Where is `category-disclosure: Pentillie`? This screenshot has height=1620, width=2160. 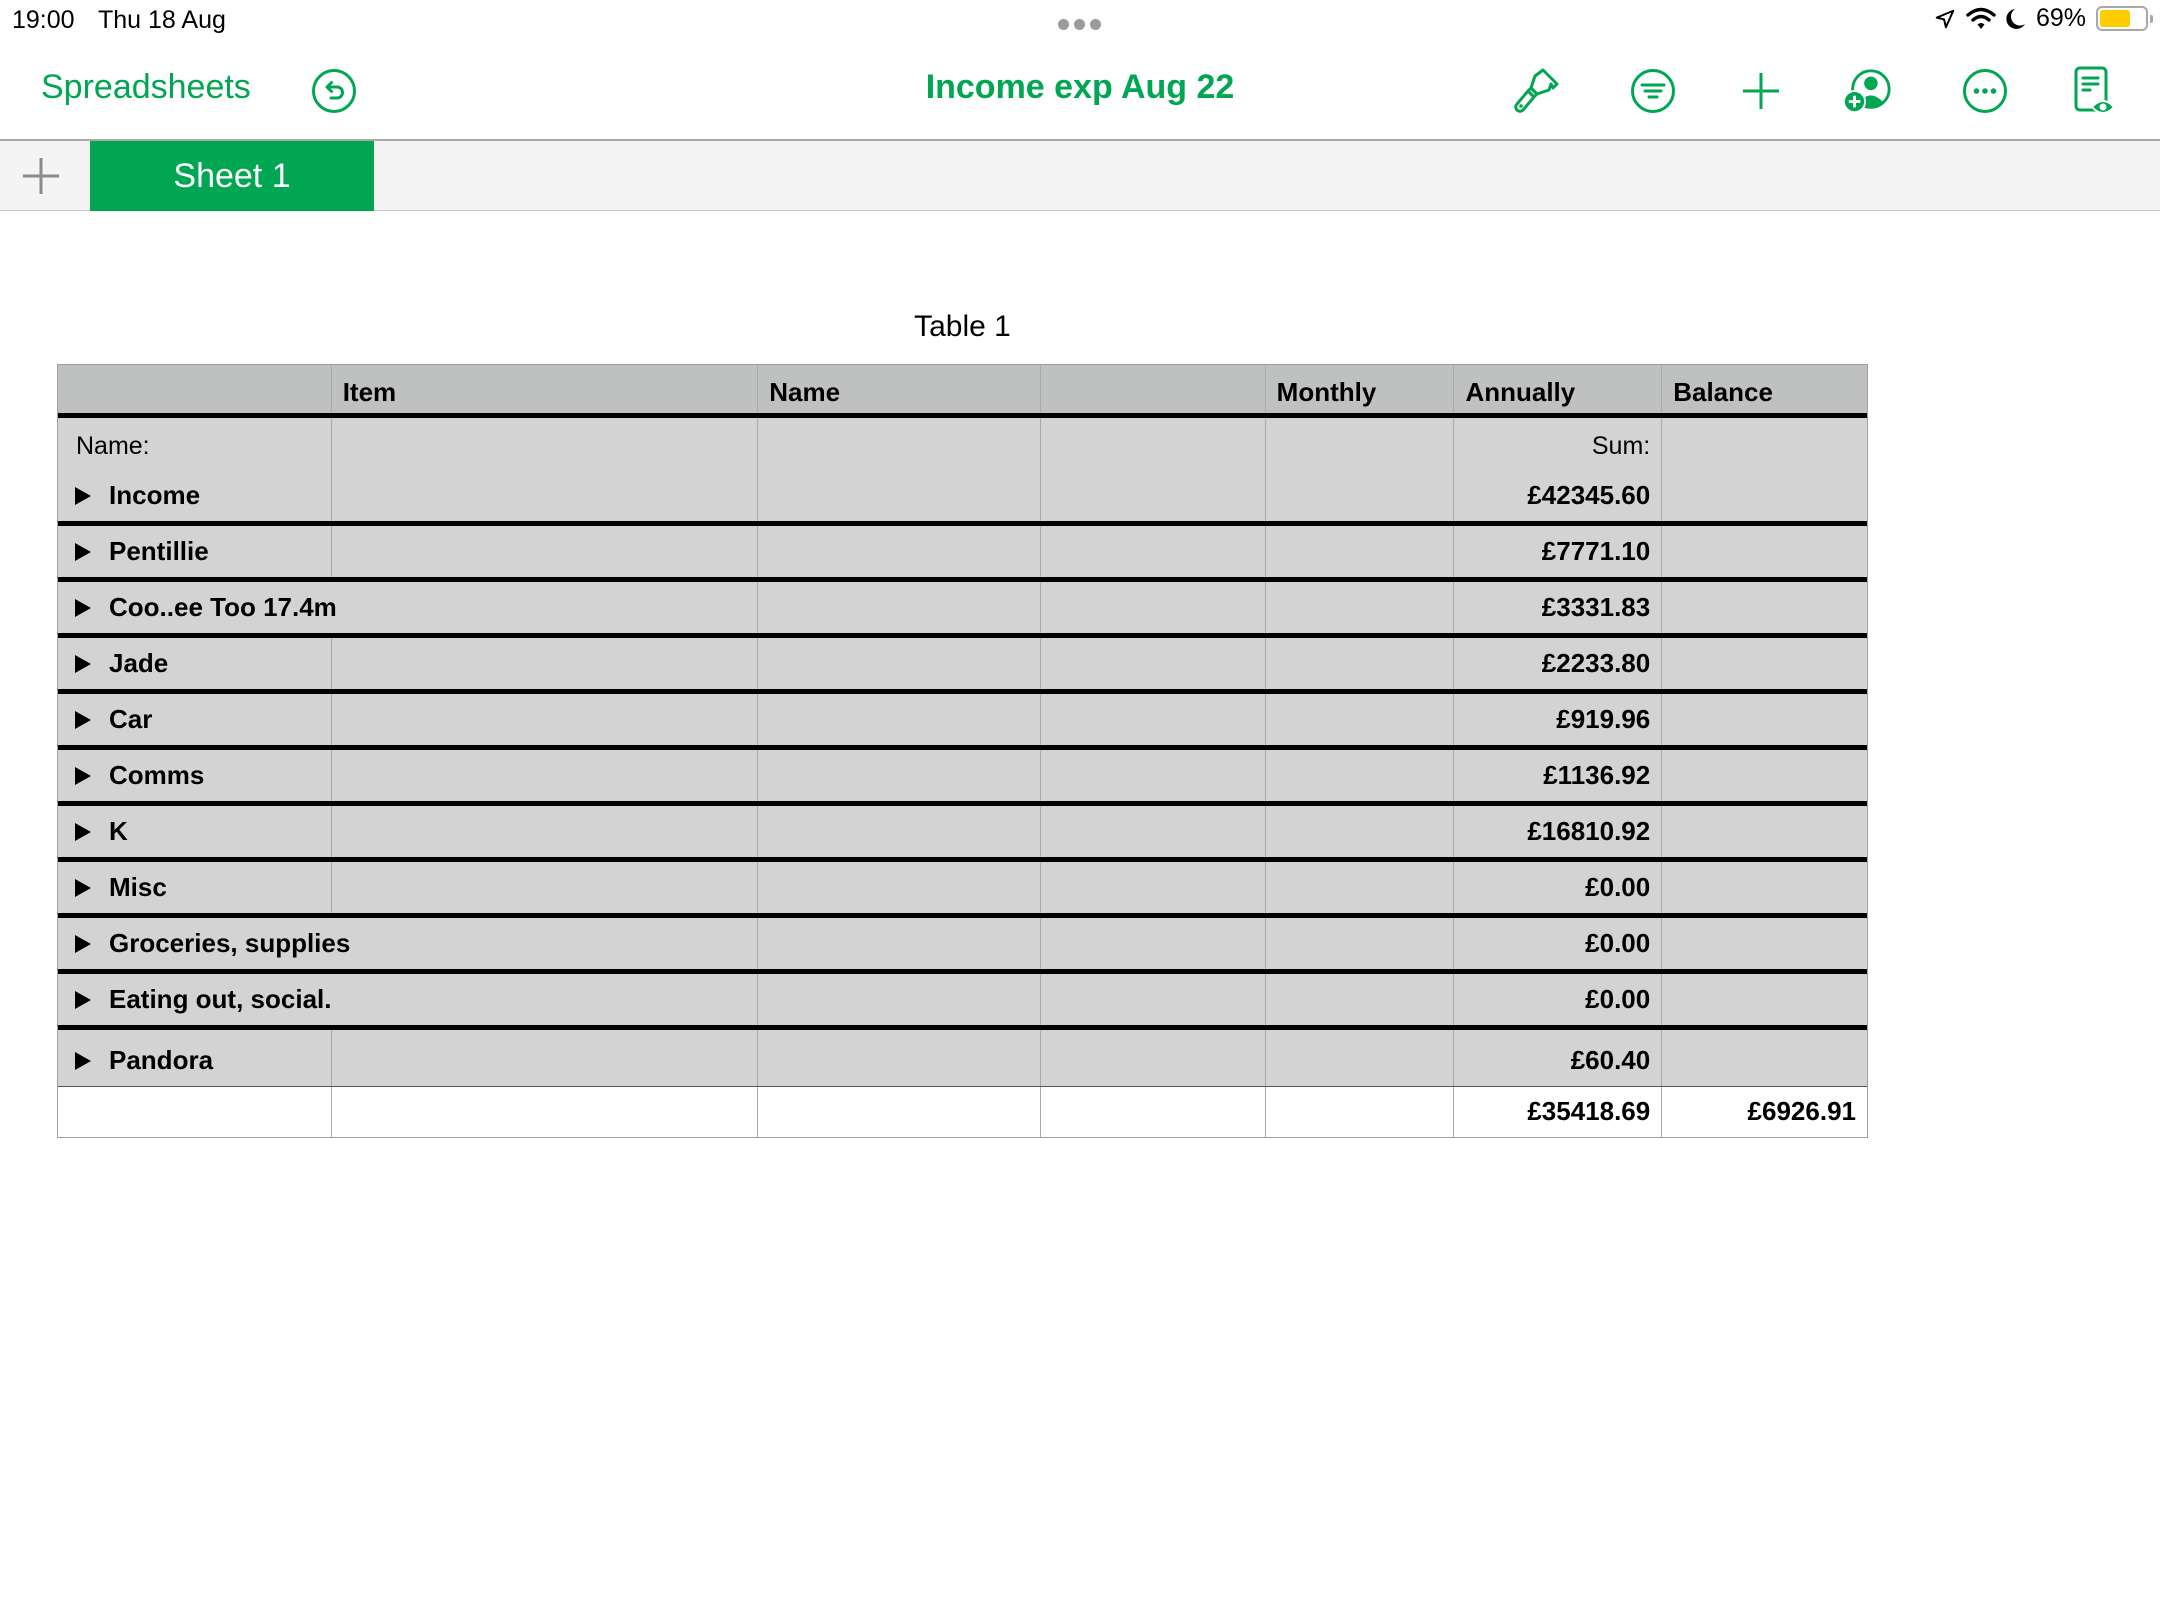
category-disclosure: Pentillie is located at coordinates (142, 551).